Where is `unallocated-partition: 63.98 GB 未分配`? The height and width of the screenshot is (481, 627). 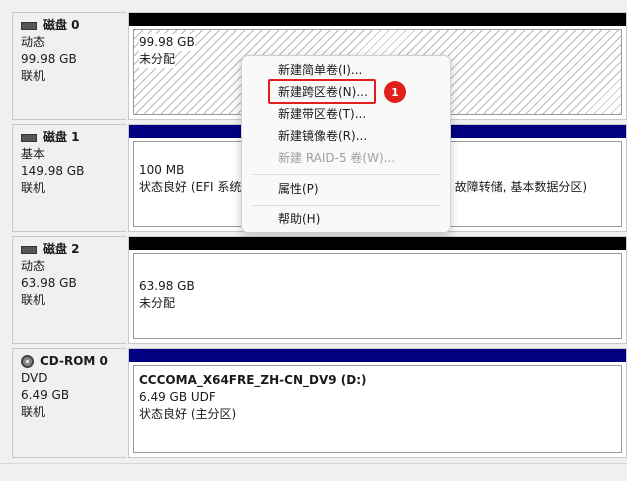 unallocated-partition: 63.98 GB 未分配 is located at coordinates (377, 296).